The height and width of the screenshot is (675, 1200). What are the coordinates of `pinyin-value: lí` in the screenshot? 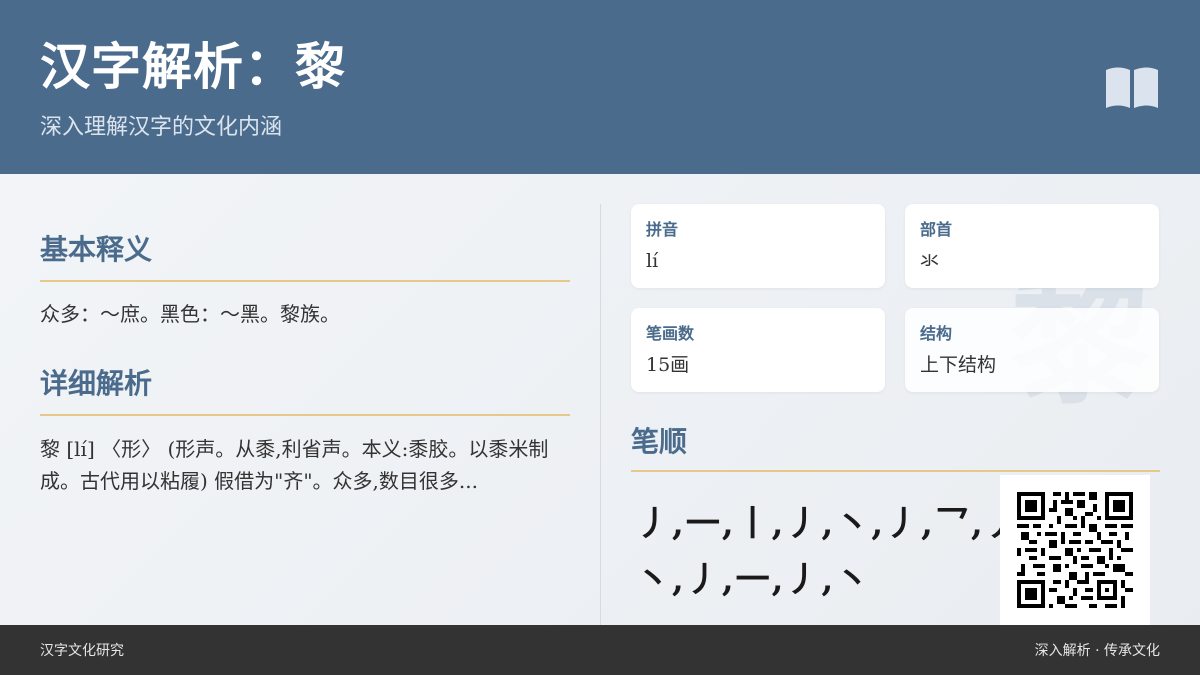 It's located at (652, 261).